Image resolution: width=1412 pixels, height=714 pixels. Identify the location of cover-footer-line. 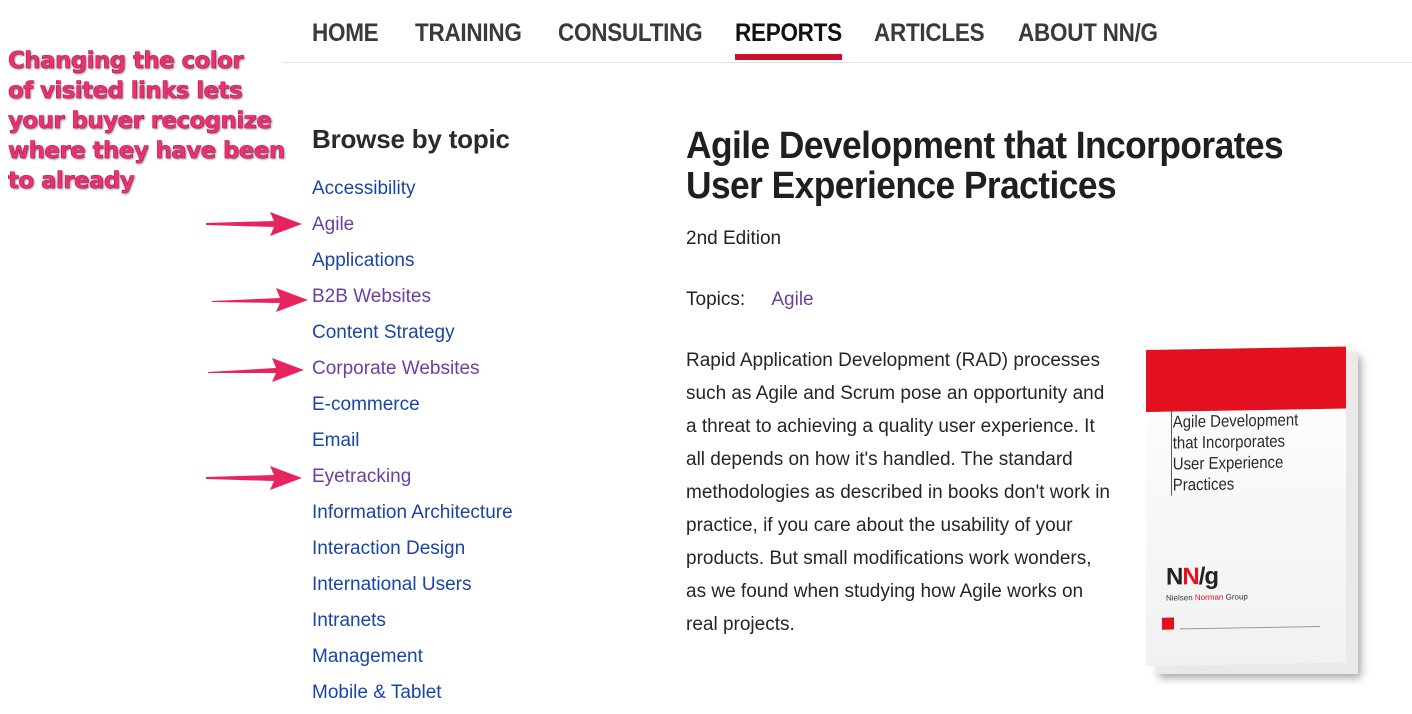
(1250, 627).